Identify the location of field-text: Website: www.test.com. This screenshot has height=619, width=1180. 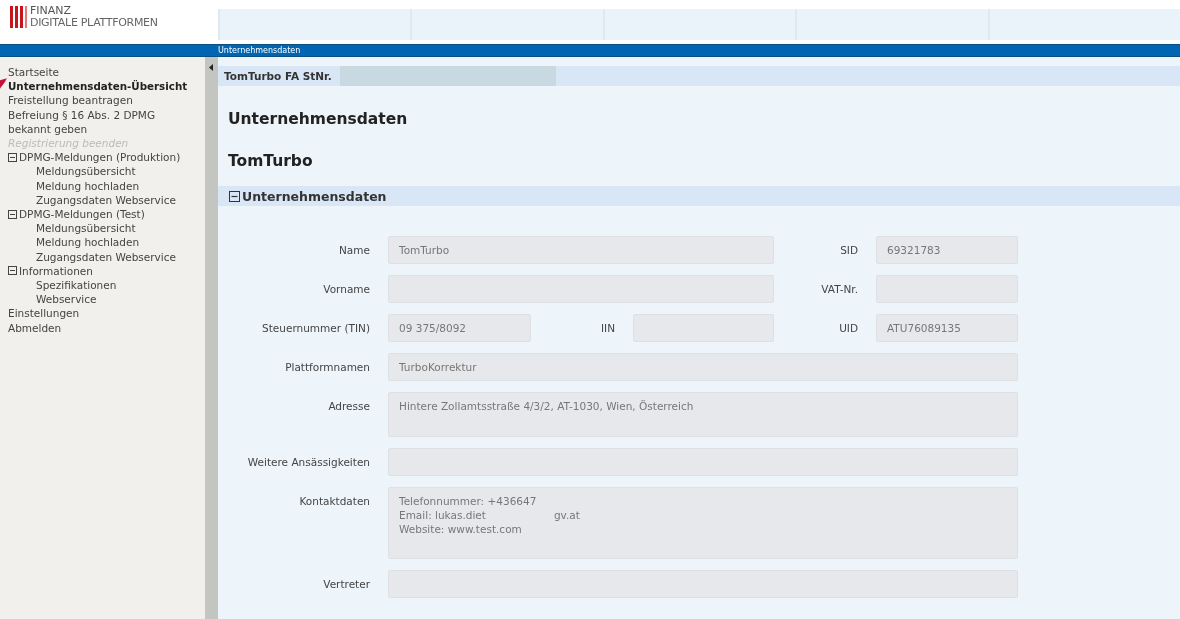
(460, 529).